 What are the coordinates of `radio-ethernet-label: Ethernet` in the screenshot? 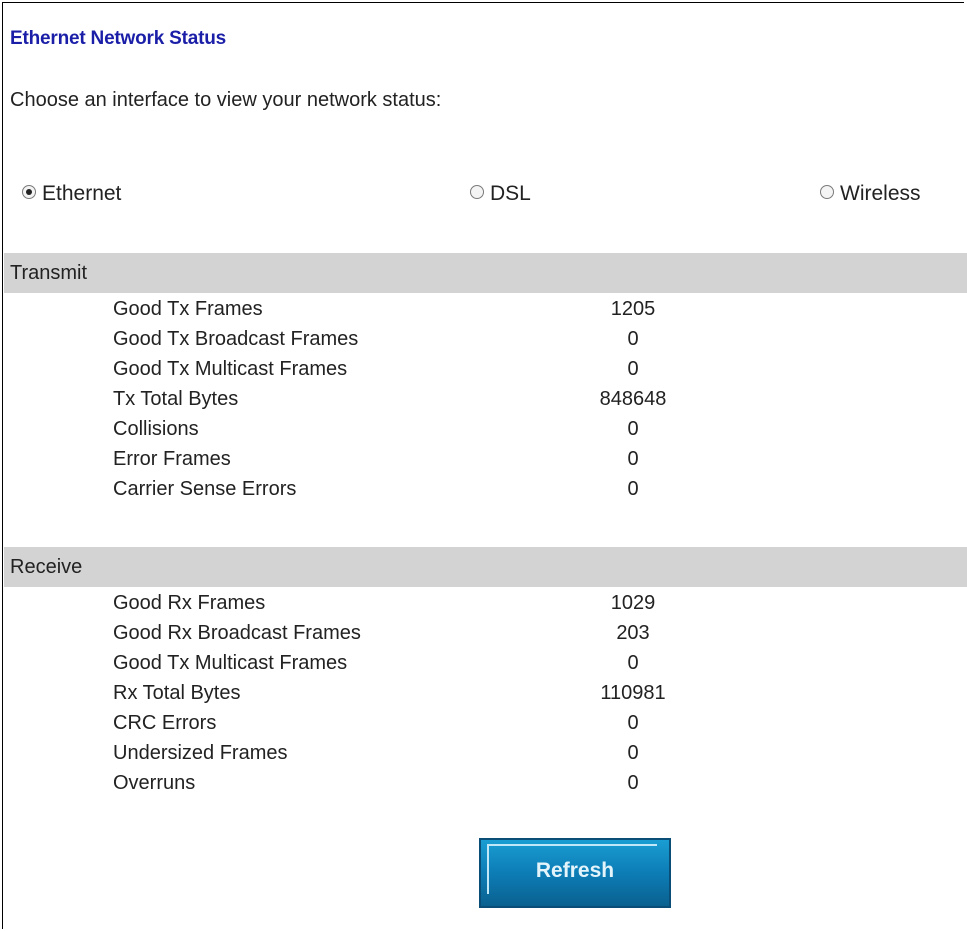 It's located at (82, 193).